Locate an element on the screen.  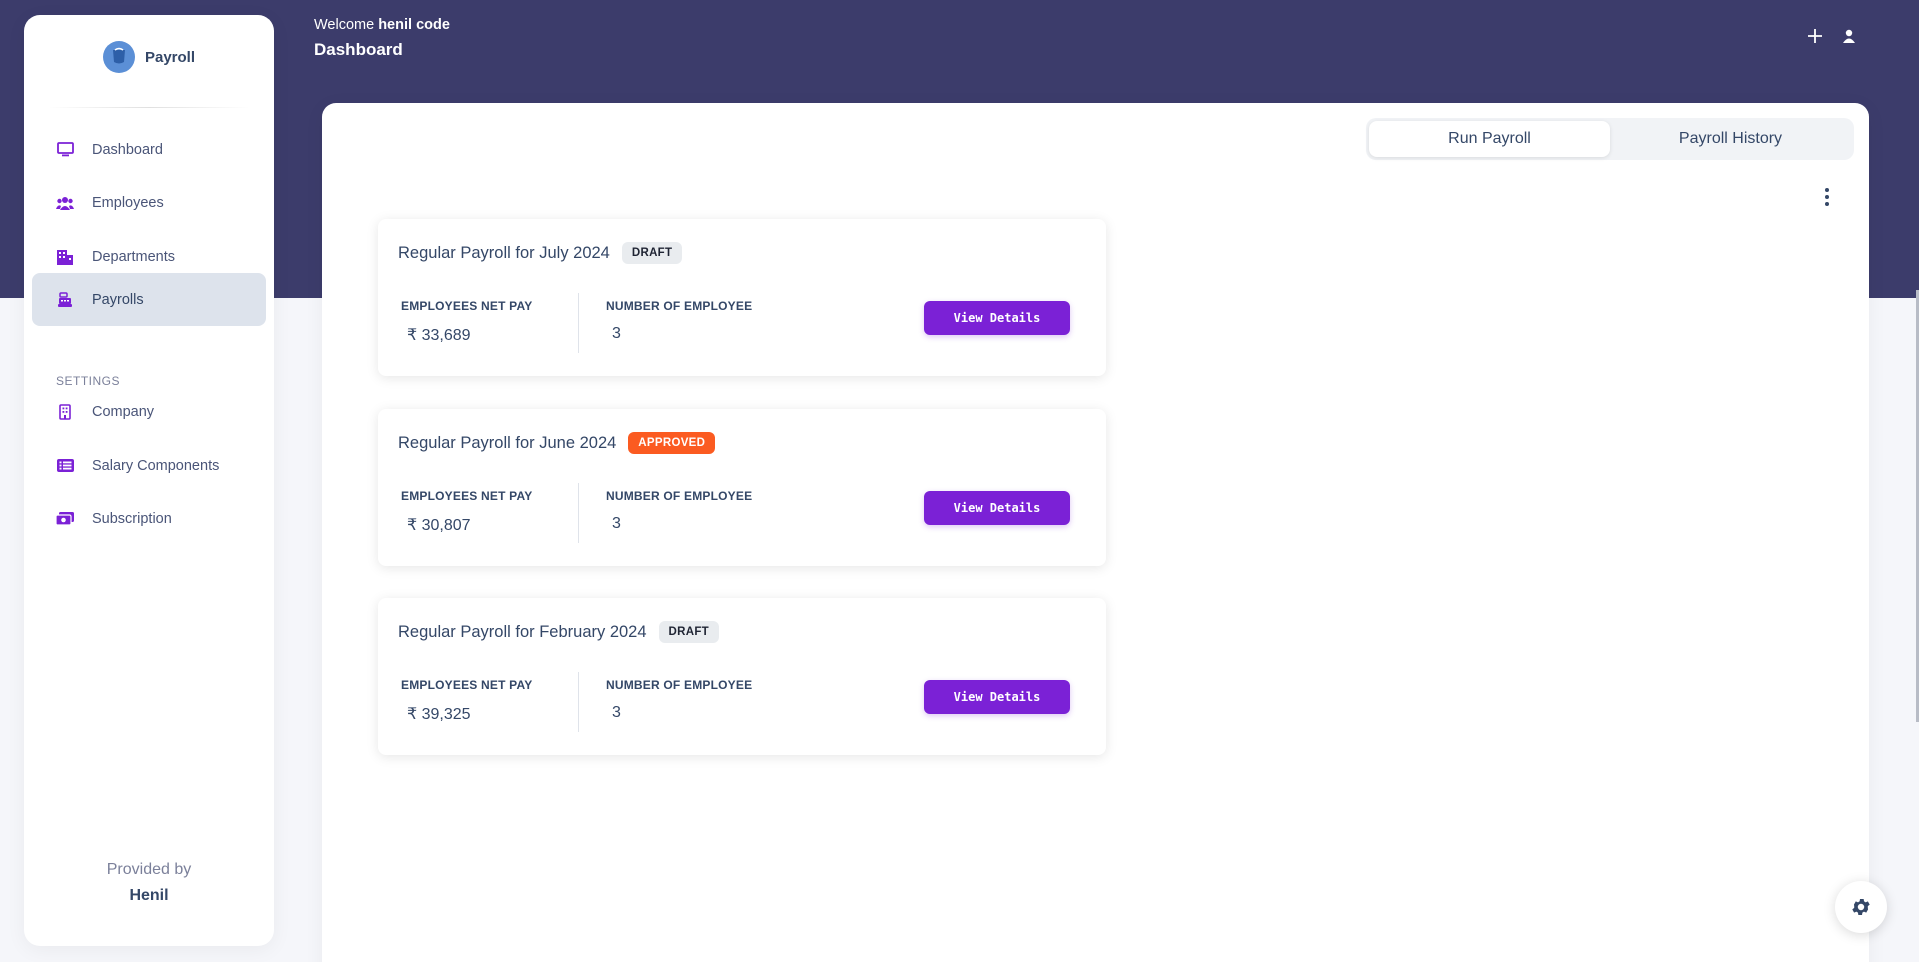
payroll-title: Regular Payroll for July 2024 is located at coordinates (504, 252).